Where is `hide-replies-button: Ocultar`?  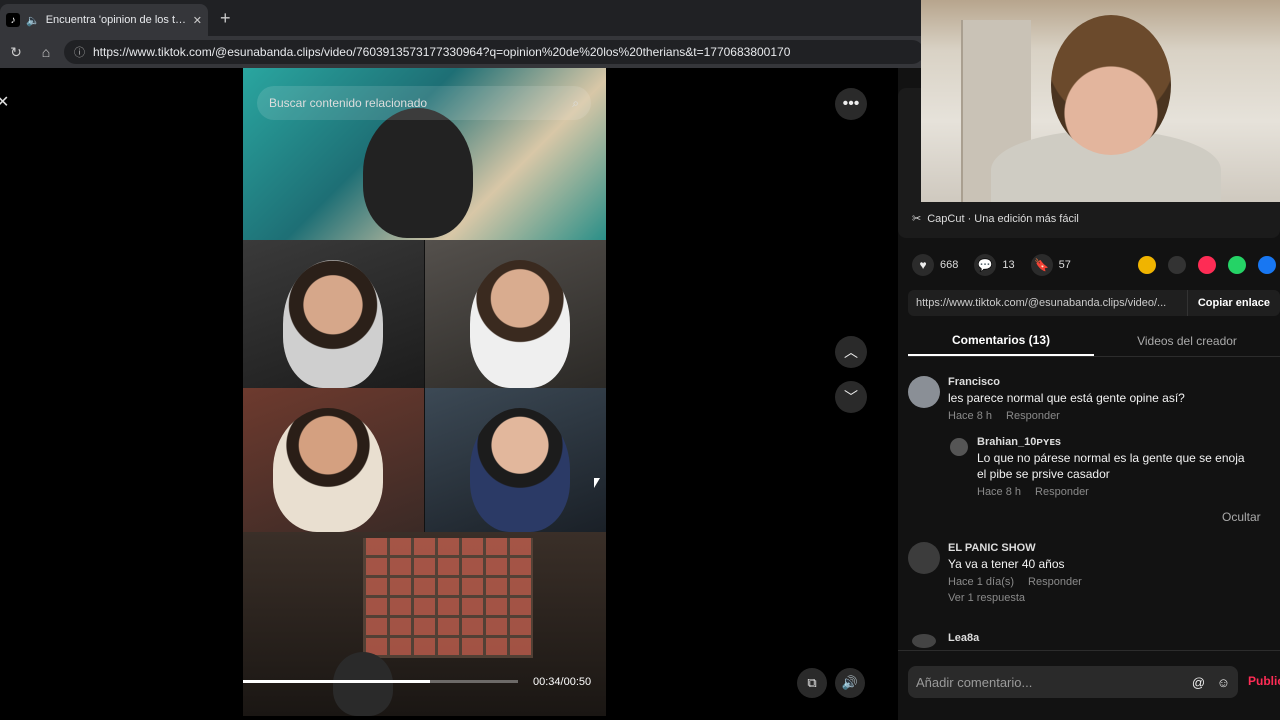 hide-replies-button: Ocultar is located at coordinates (1241, 517).